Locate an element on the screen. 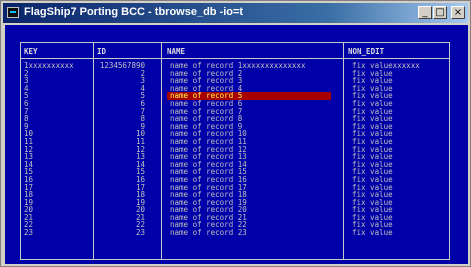 Image resolution: width=471 pixels, height=267 pixels. cell-id-wrap: 4 is located at coordinates (120, 89).